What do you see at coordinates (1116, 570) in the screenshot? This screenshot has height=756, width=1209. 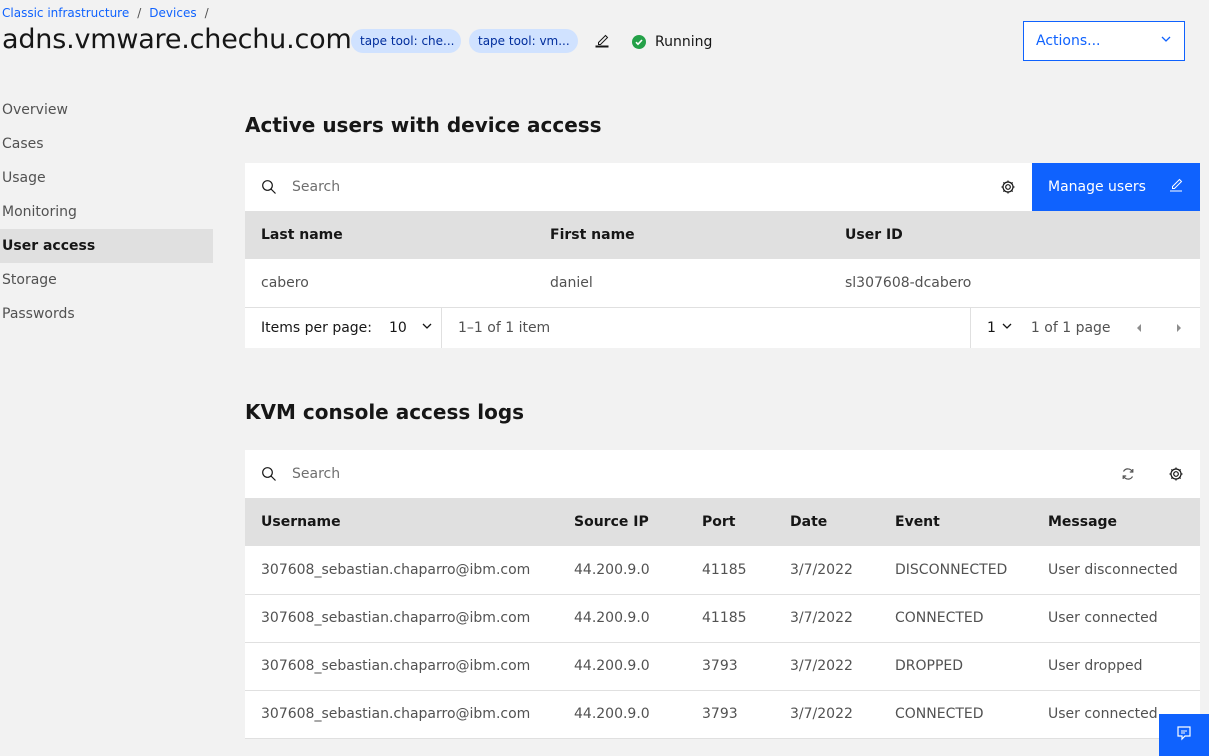 I see `cell-message: User disconnected` at bounding box center [1116, 570].